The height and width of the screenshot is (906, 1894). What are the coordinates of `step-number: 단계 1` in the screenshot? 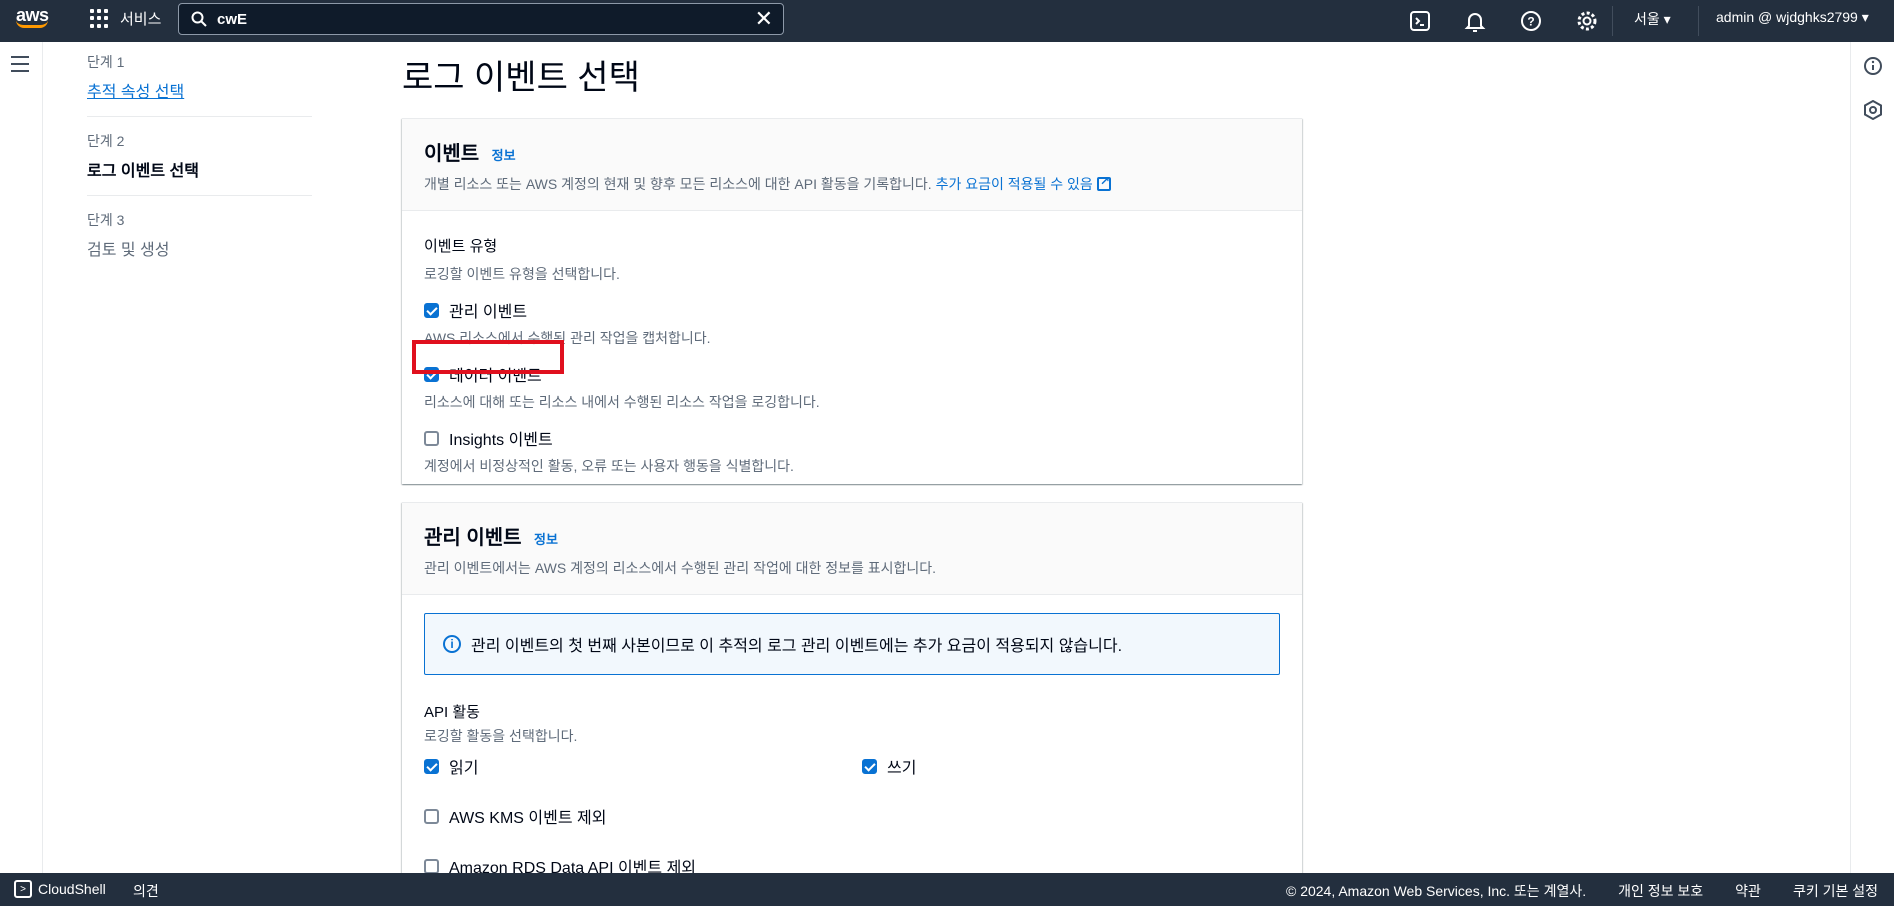 It's located at (106, 62).